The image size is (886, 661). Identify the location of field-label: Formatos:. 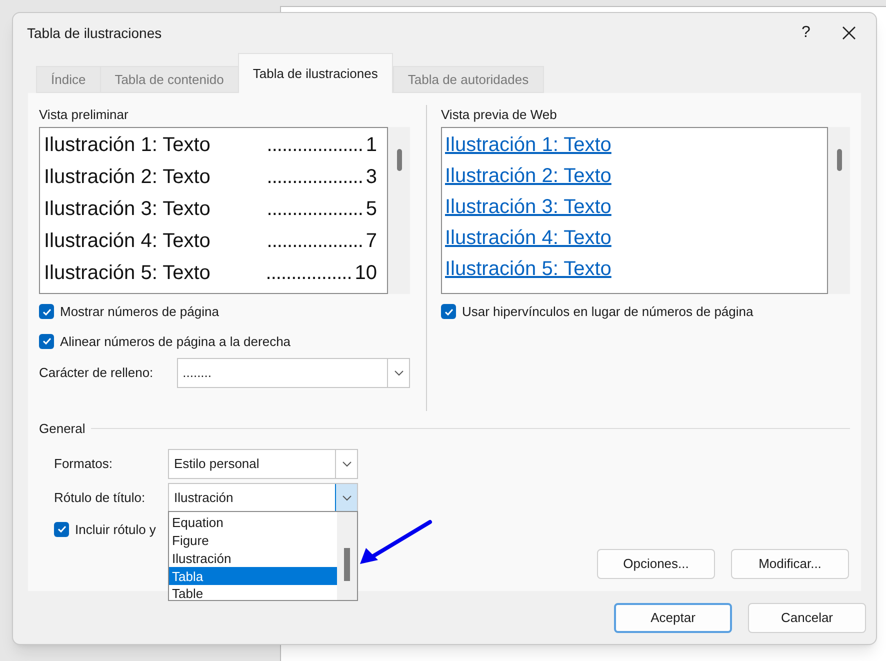
(84, 463).